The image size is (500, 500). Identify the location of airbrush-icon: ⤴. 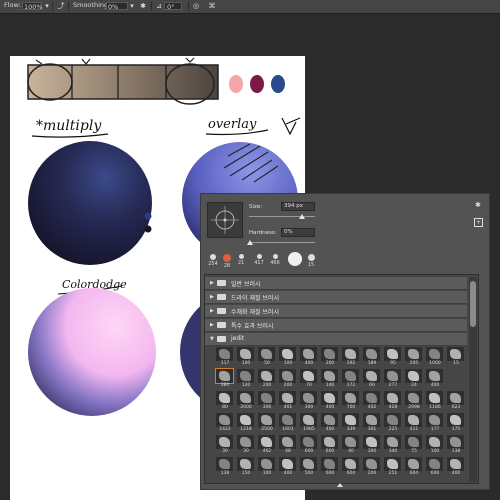
(61, 6).